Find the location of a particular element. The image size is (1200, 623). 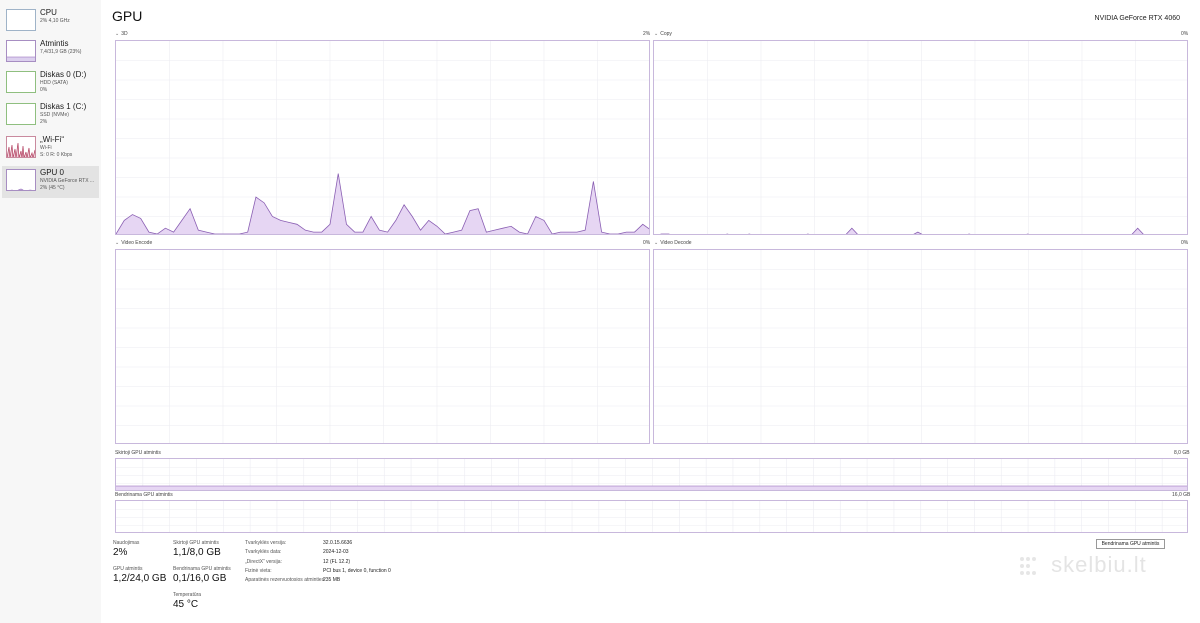

graph-3d-chart is located at coordinates (382, 137).